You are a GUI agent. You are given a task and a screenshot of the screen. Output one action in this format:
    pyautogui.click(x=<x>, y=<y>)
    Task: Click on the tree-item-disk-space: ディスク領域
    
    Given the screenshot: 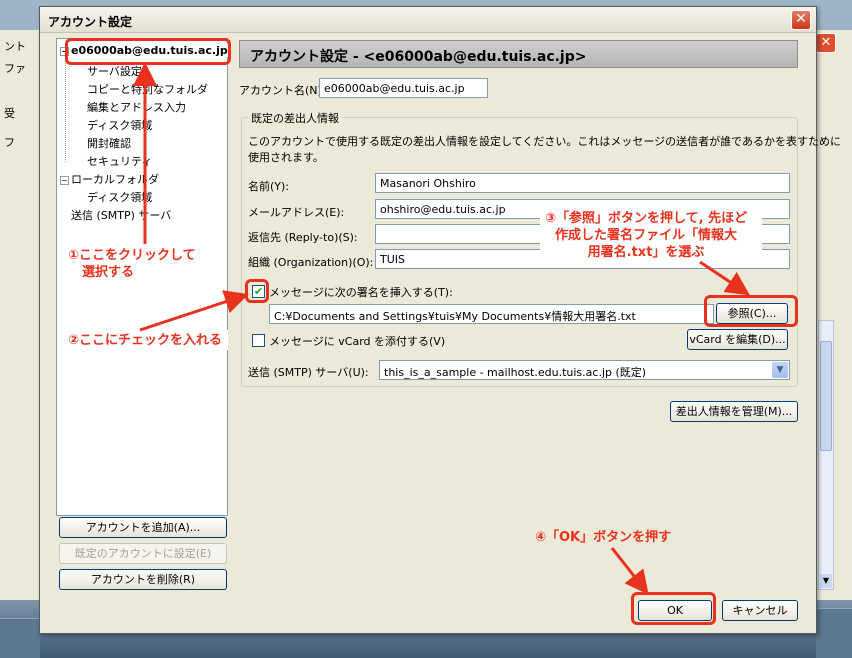 What is the action you would take?
    pyautogui.click(x=119, y=125)
    